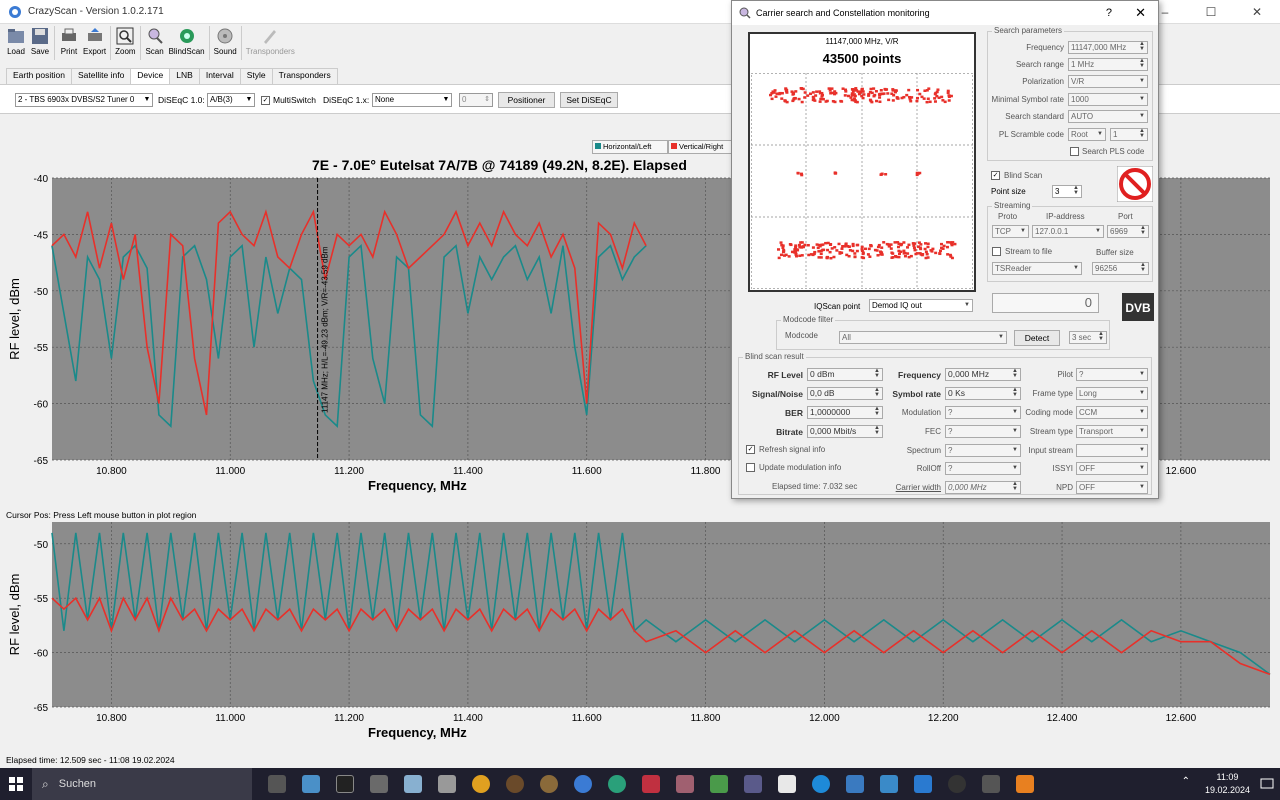  I want to click on blind-scan-checkbox: ✓, so click(995, 175).